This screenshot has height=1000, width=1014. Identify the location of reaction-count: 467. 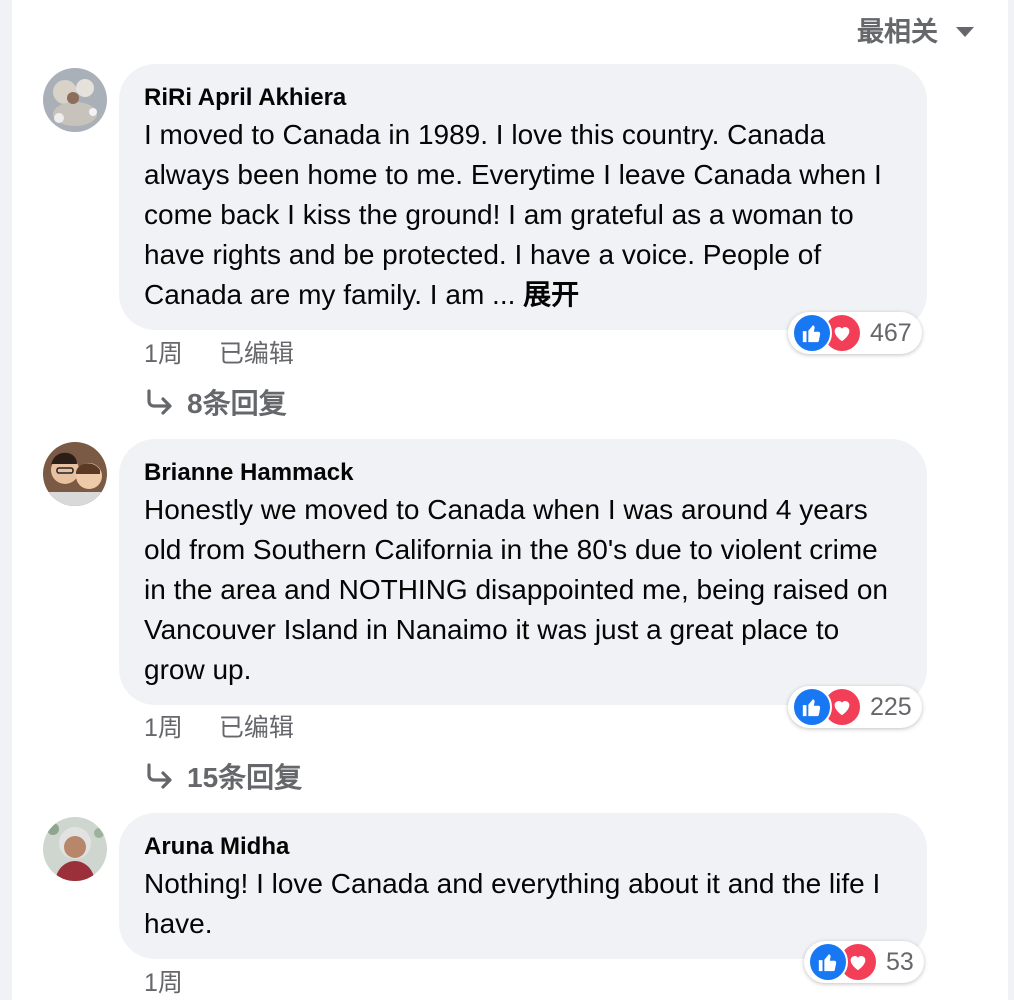
(891, 332).